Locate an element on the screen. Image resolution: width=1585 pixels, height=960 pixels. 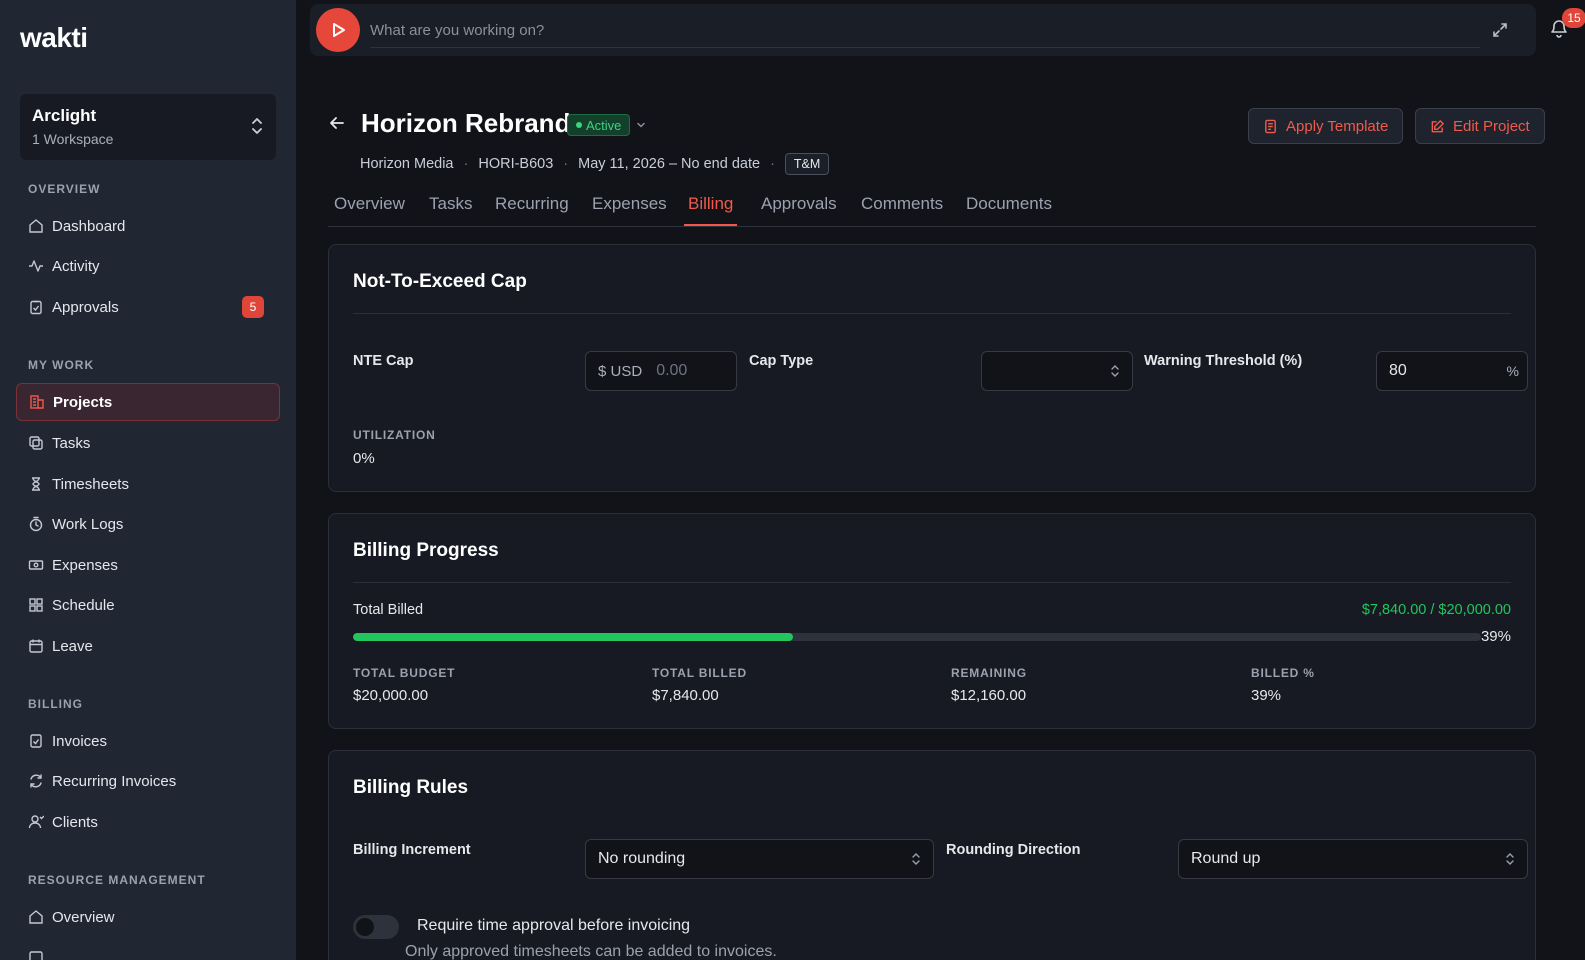
edit-project-button: Edit Project is located at coordinates (1480, 126).